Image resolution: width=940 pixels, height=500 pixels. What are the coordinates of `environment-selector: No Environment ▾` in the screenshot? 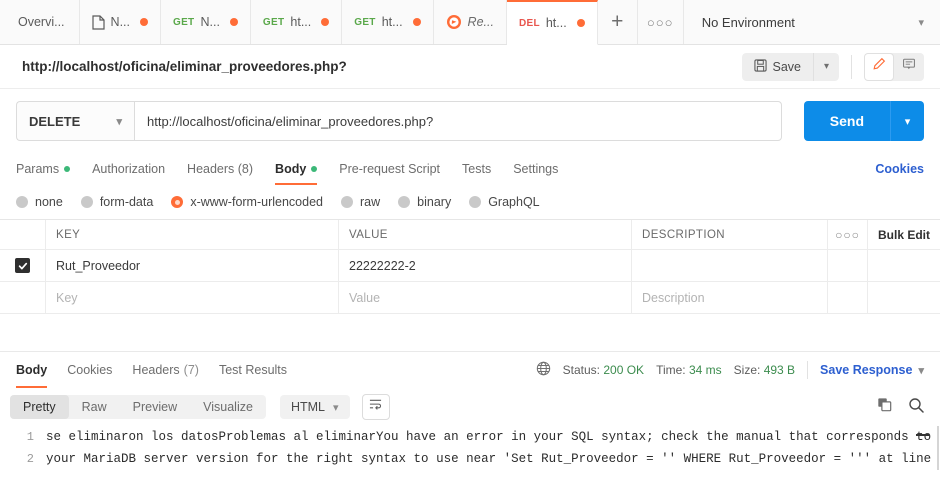 It's located at (811, 22).